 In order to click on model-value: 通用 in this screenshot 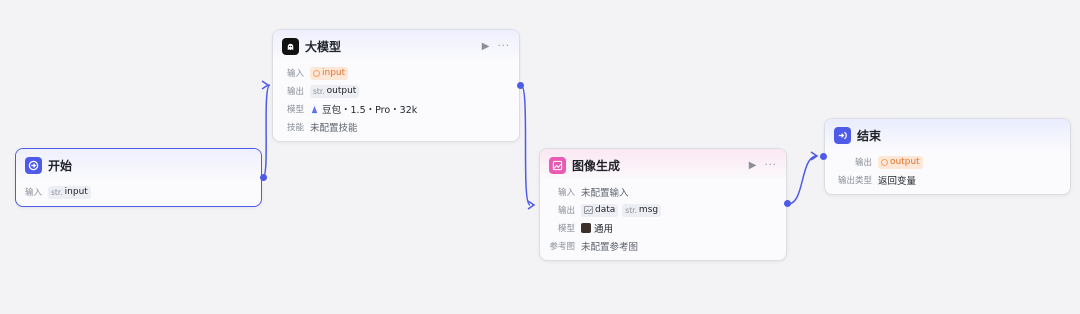, I will do `click(604, 229)`.